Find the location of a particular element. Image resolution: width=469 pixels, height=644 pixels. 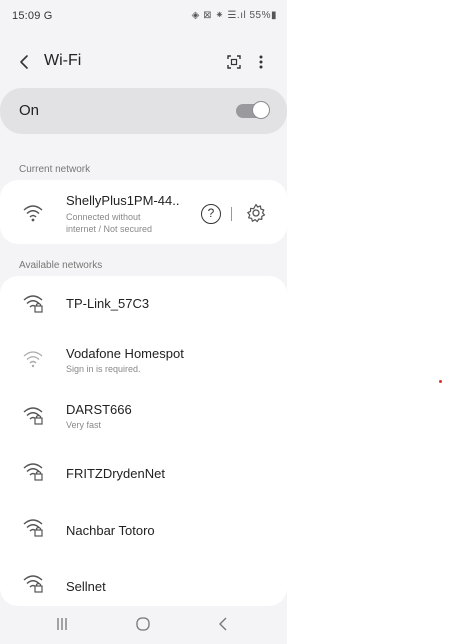

current-network-status-line1: Connected without is located at coordinates (103, 217).